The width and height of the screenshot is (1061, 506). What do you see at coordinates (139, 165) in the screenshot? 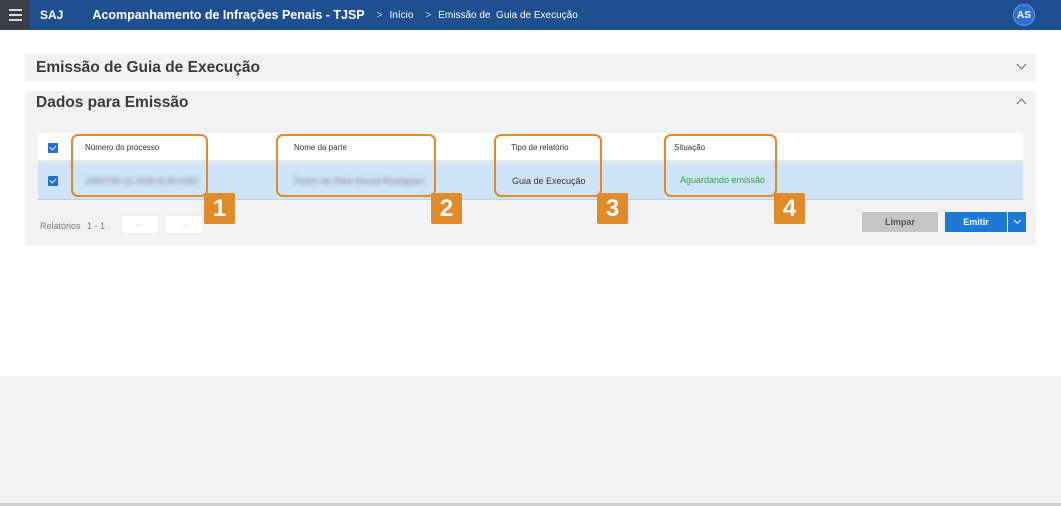
I see `highlight-box-numero` at bounding box center [139, 165].